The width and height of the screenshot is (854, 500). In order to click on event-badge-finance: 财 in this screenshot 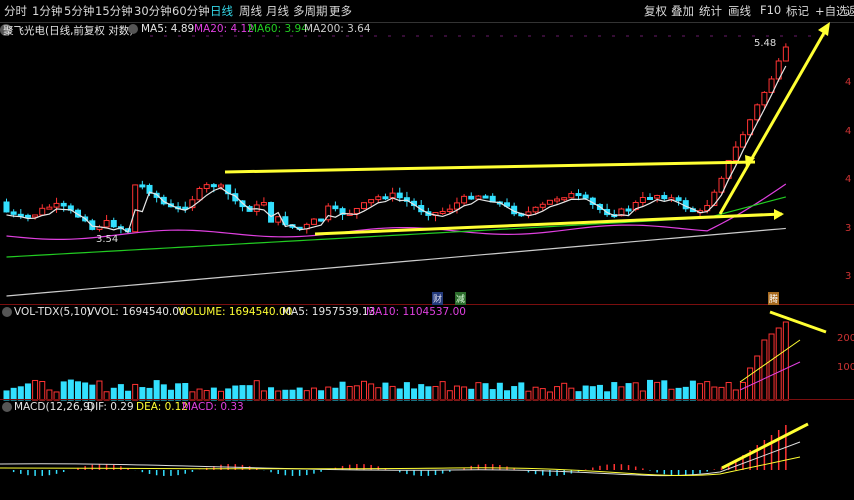, I will do `click(438, 298)`.